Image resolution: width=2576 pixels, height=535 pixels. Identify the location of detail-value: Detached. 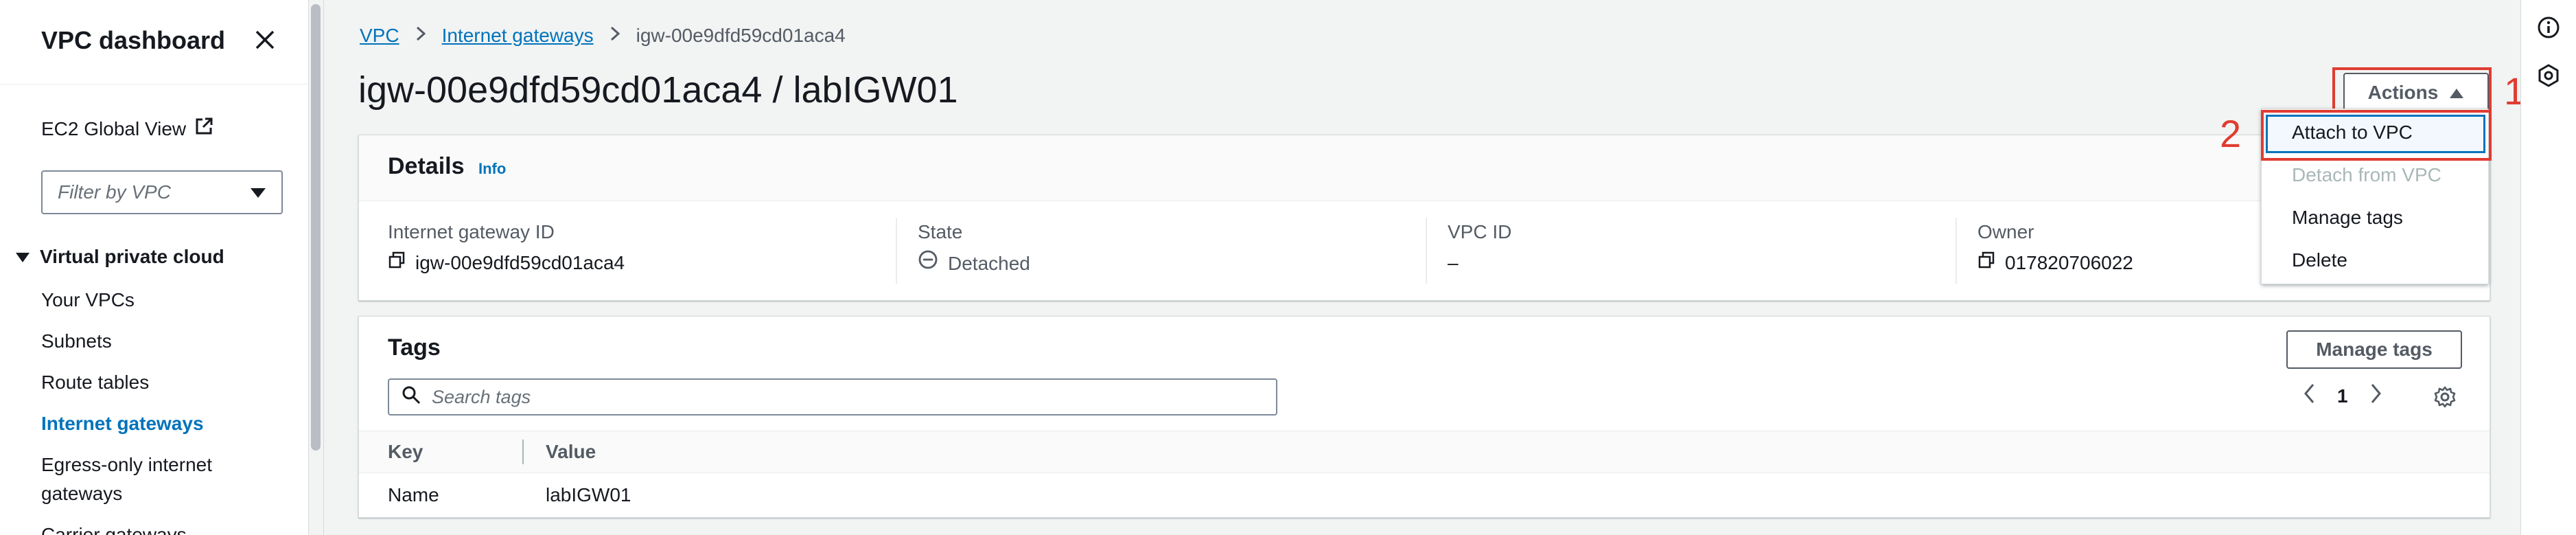
(974, 263).